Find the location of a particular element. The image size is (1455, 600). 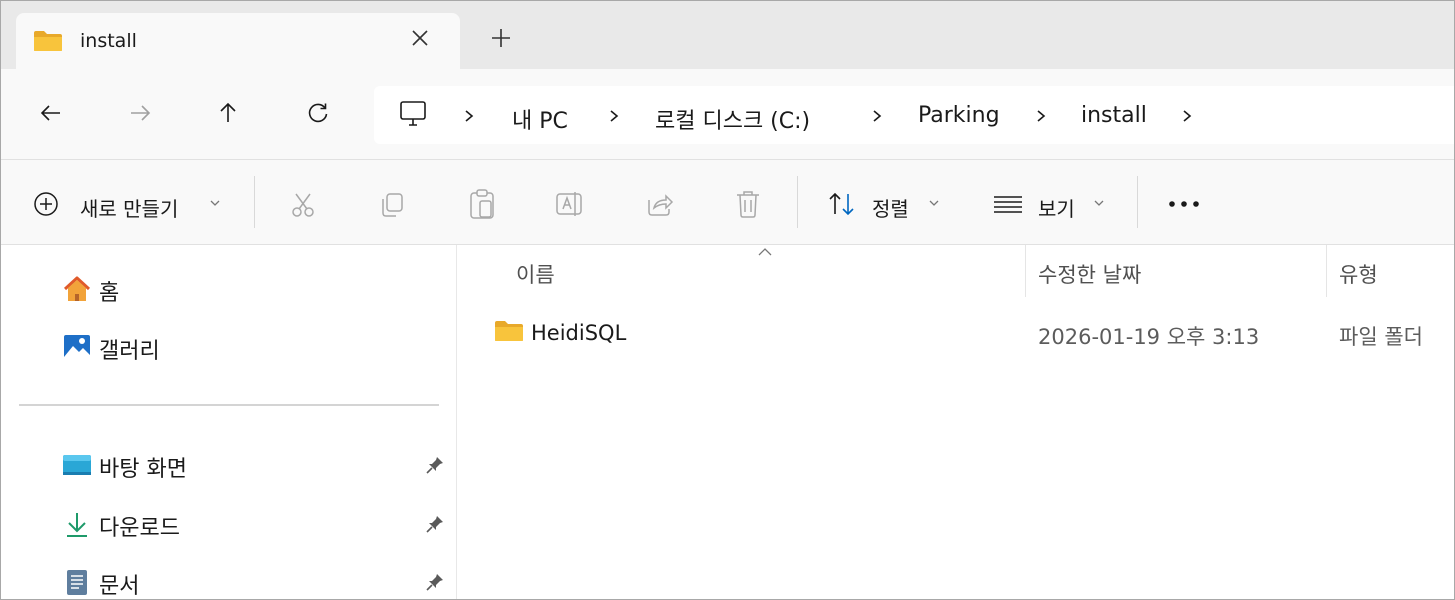

copy-icon is located at coordinates (392, 205).